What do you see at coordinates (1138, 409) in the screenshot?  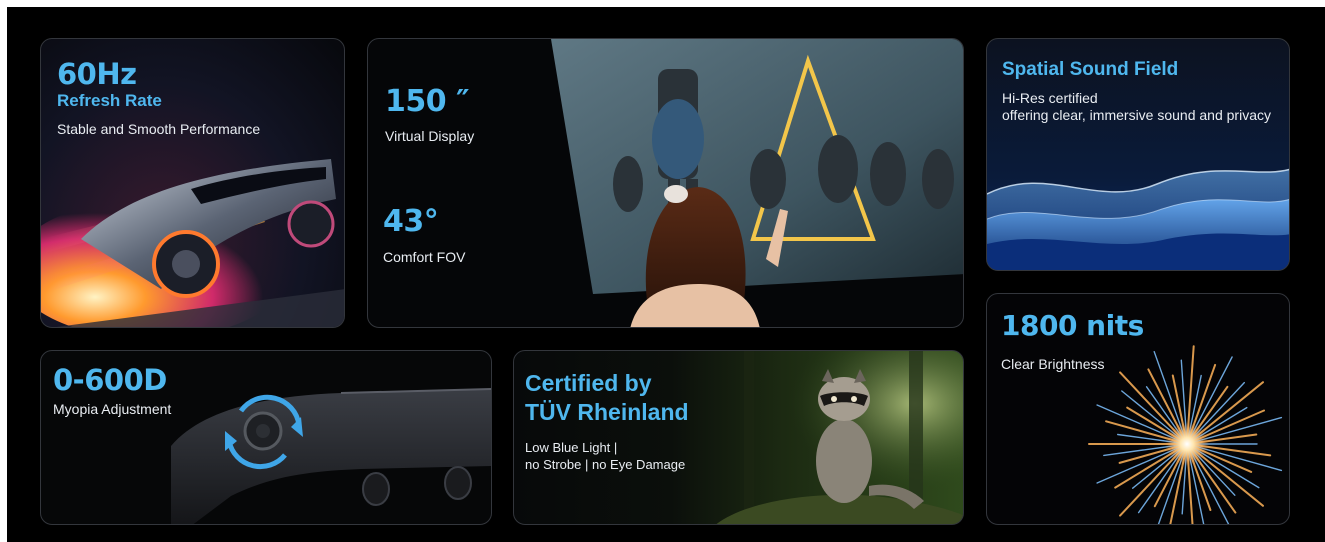 I see `brightness-card: 1800 nits Clear Brightness` at bounding box center [1138, 409].